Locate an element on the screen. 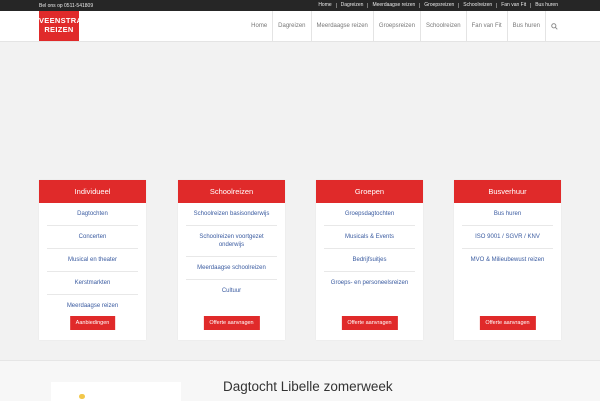  top-nav-schoolreizen: Schoolreizen is located at coordinates (477, 5).